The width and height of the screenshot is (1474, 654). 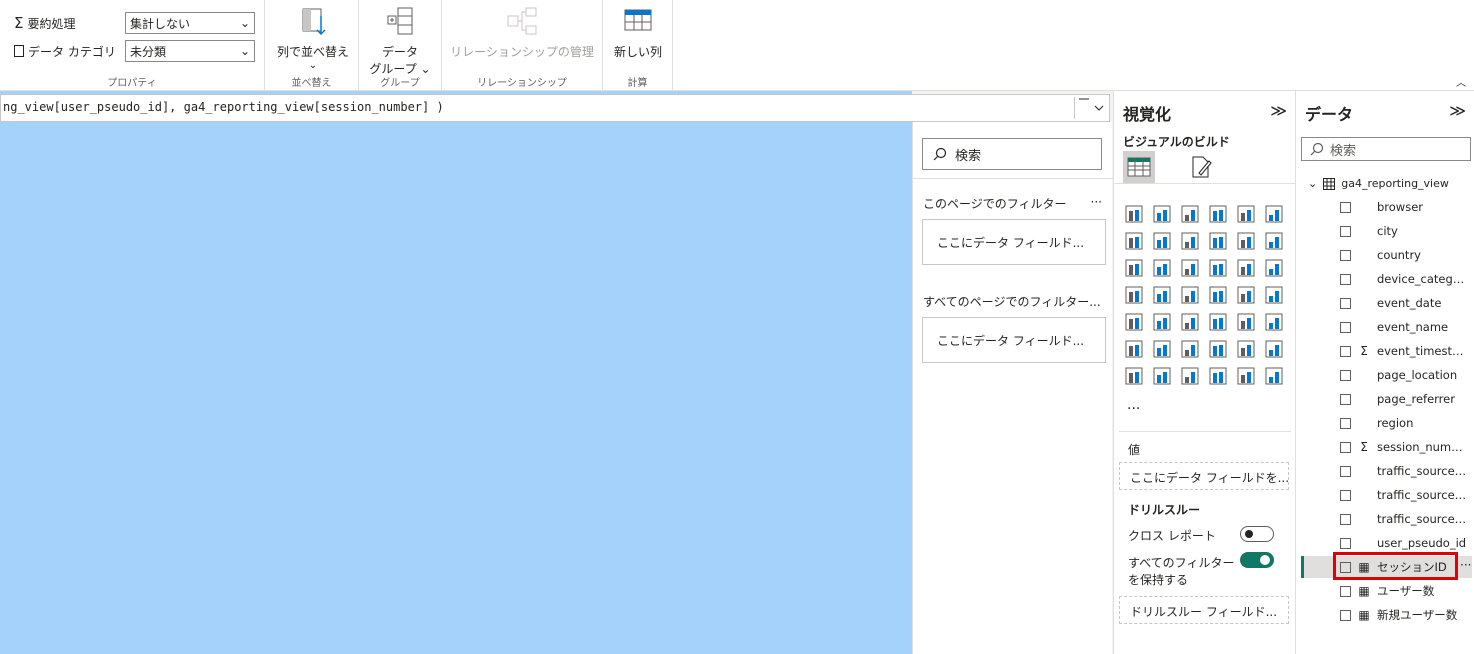 What do you see at coordinates (1218, 349) in the screenshot?
I see `qa-icon` at bounding box center [1218, 349].